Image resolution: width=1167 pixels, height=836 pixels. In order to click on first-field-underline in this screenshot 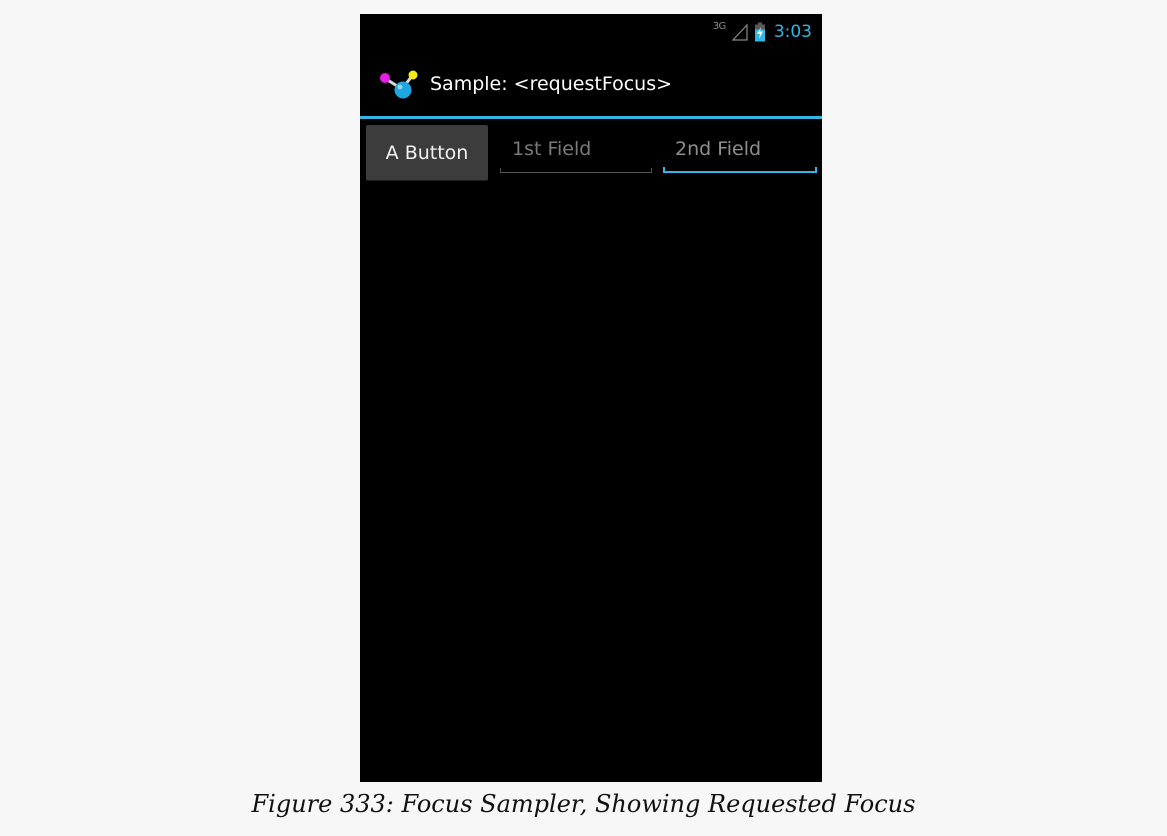, I will do `click(576, 170)`.